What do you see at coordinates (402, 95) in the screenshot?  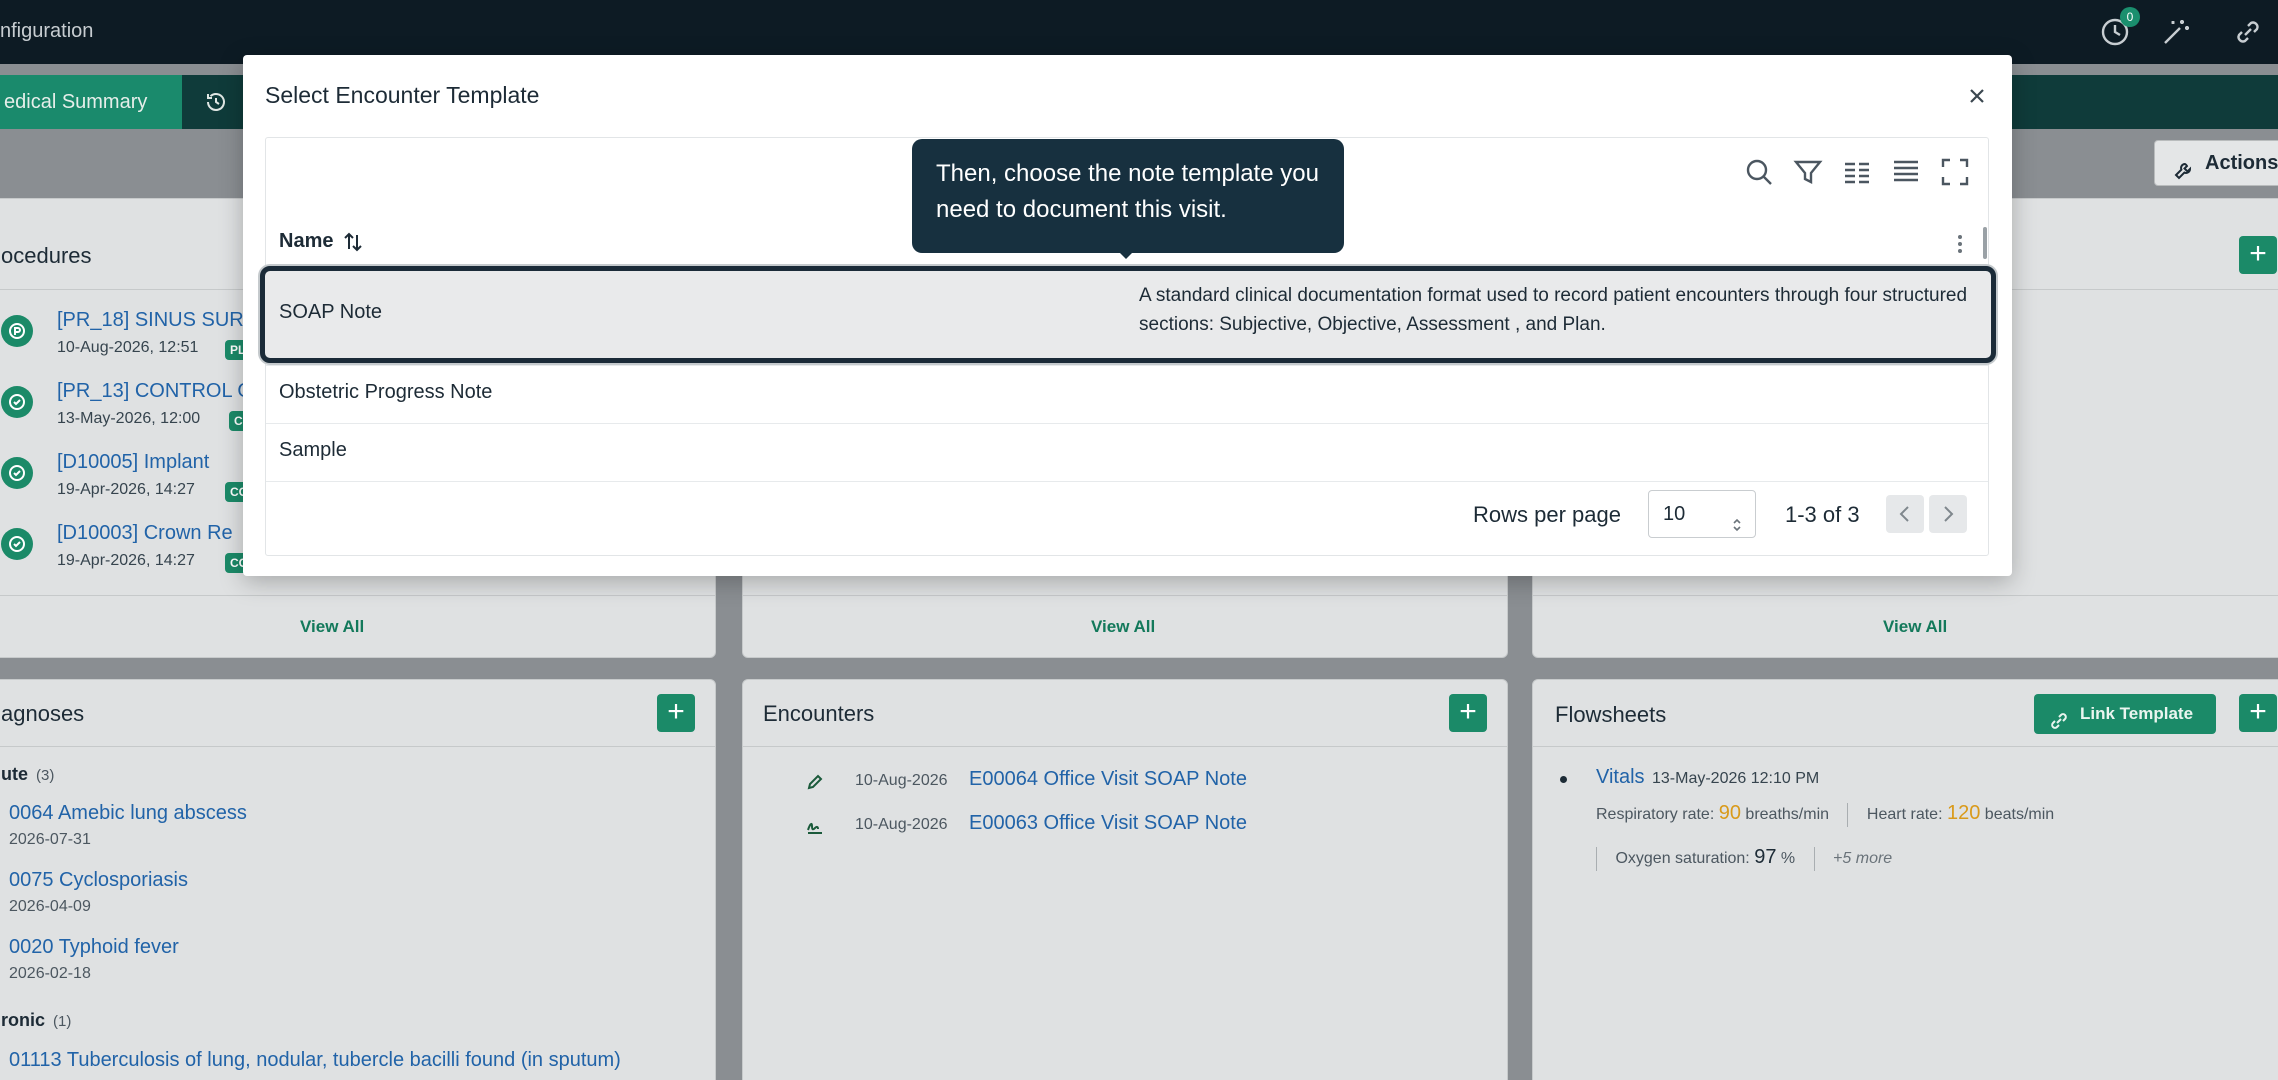 I see `modal-title: Select Encounter Template` at bounding box center [402, 95].